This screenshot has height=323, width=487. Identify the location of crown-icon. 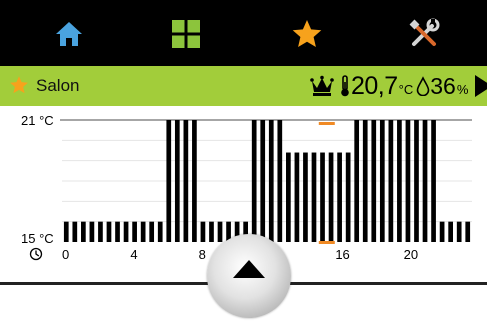
(322, 85).